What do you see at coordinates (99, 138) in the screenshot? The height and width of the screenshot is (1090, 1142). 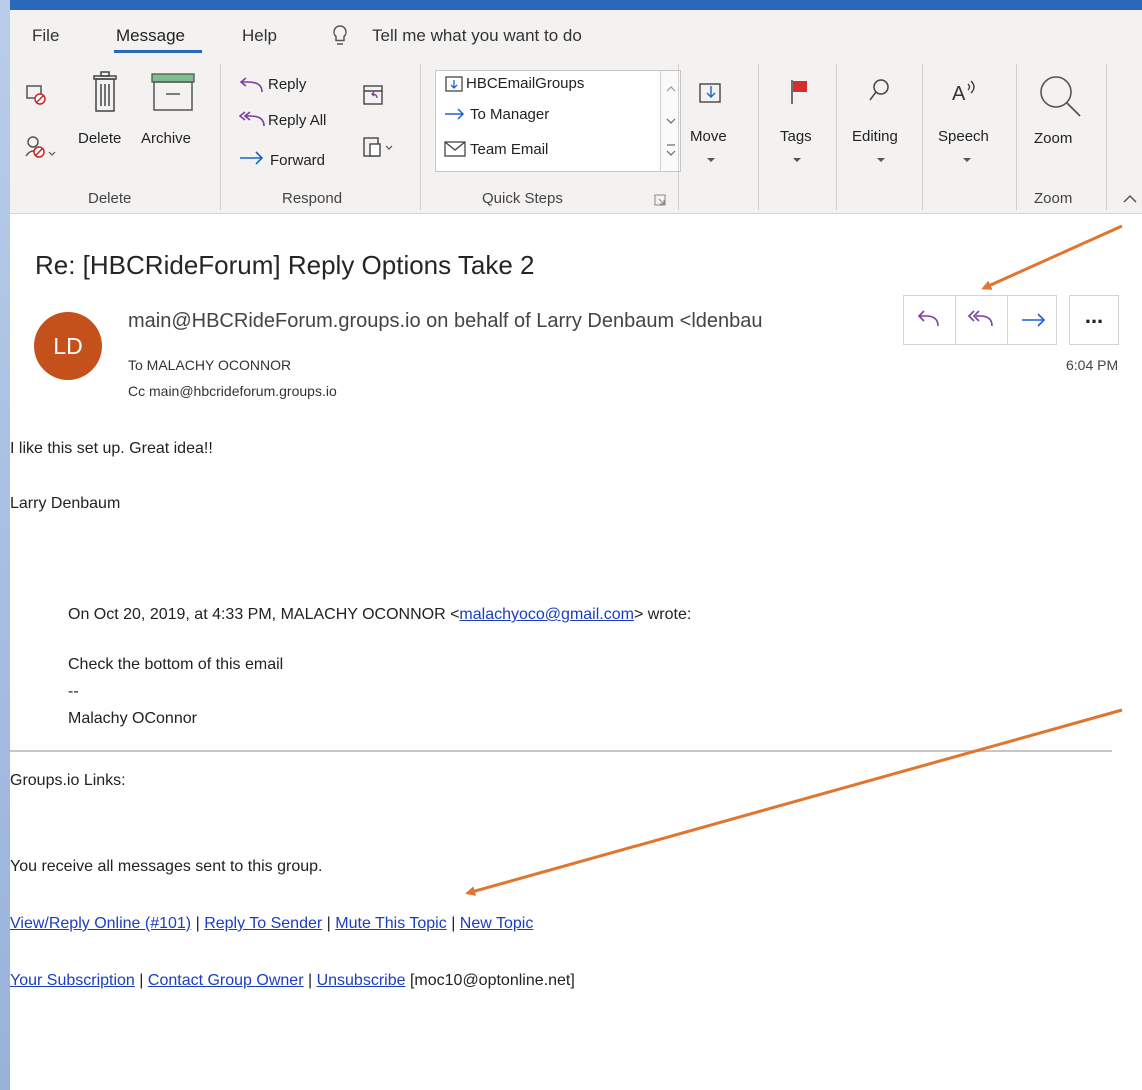 I see `delete-button: Delete` at bounding box center [99, 138].